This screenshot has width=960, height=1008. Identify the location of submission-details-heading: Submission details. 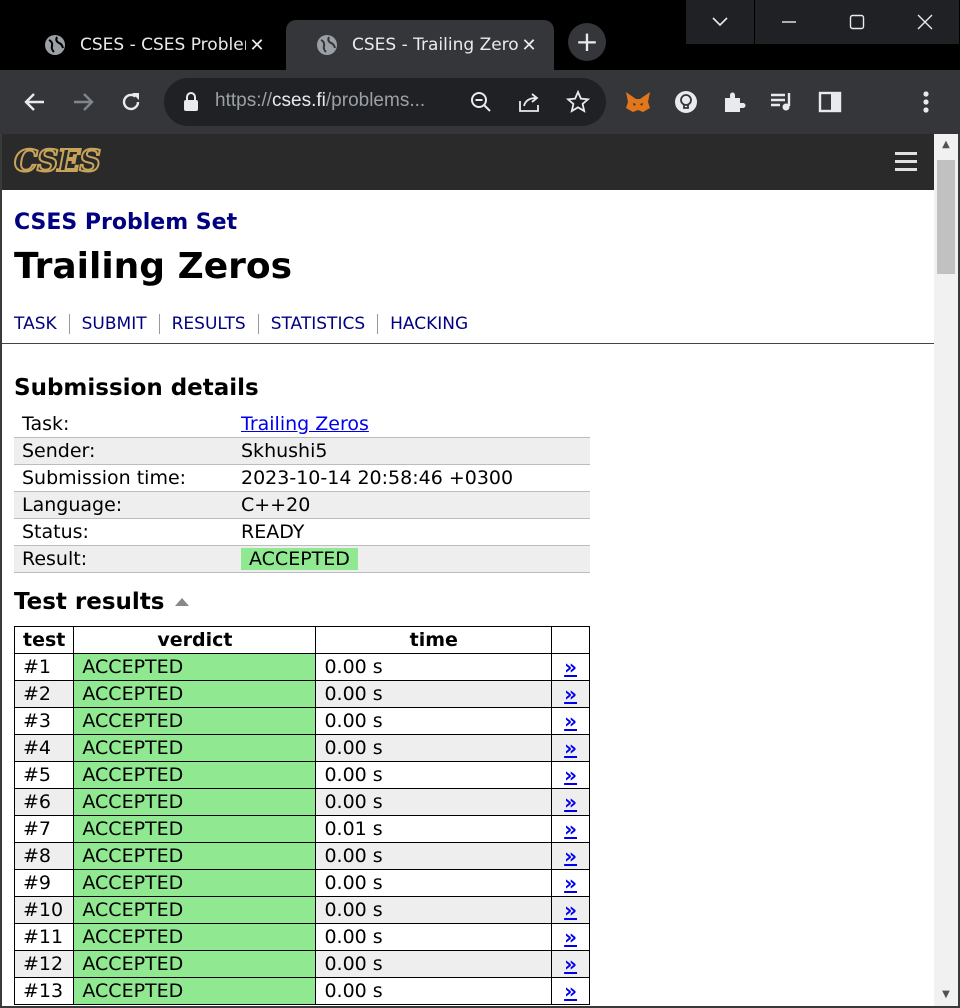
(136, 388).